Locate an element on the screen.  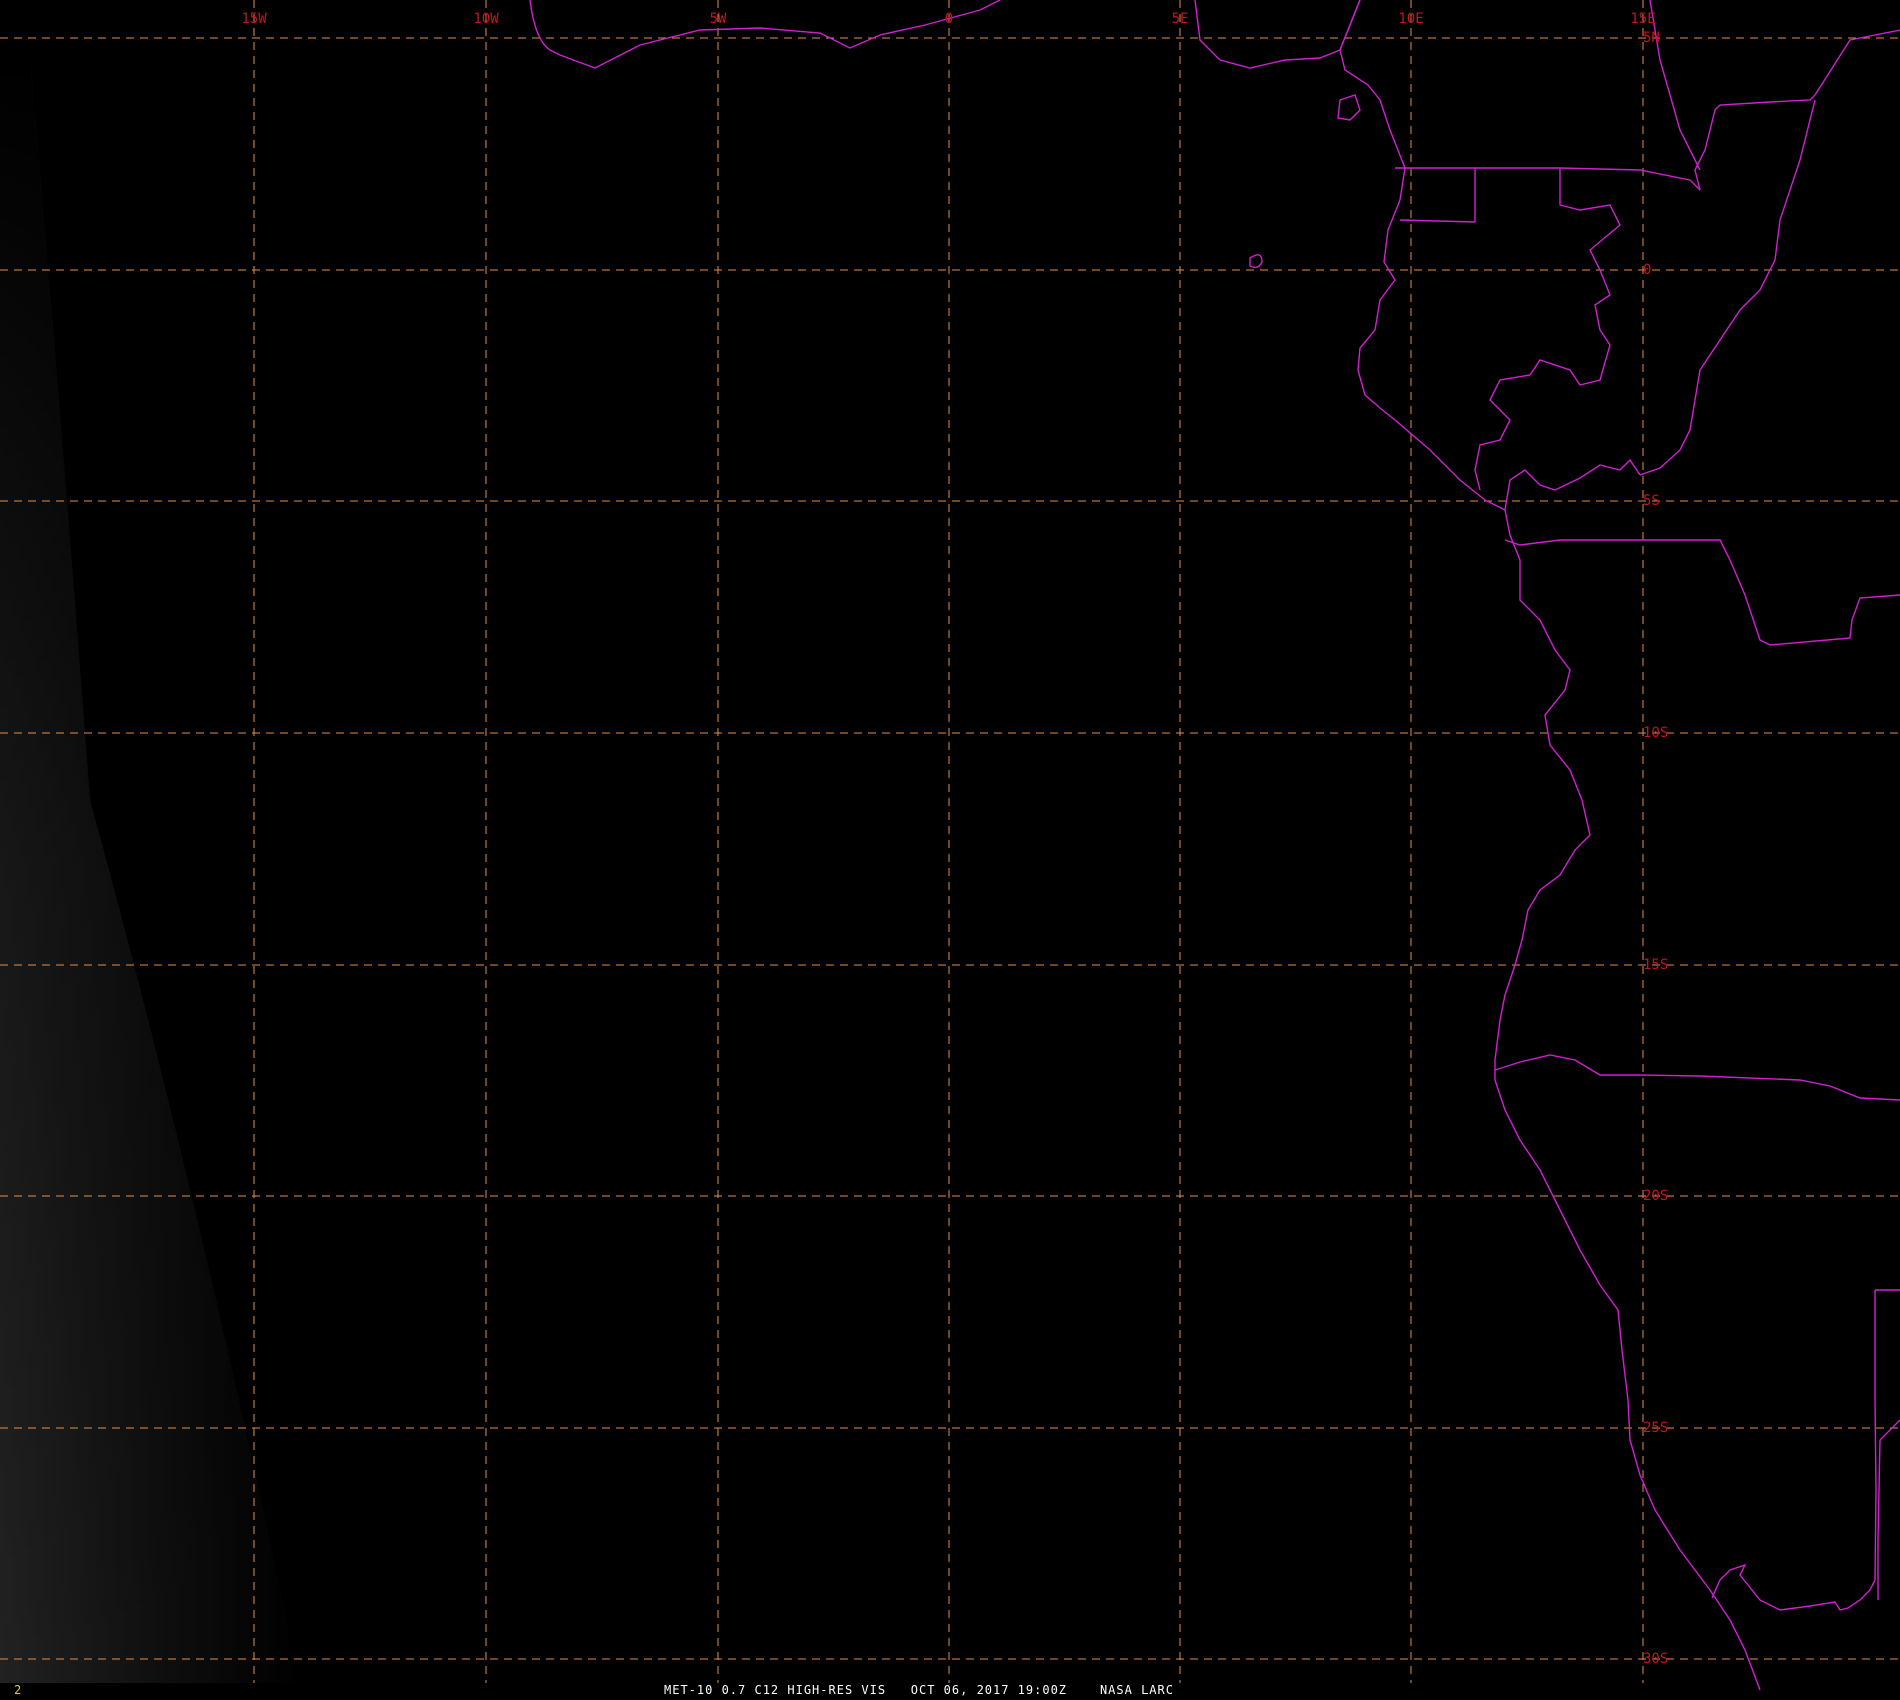
longitude-label: 0 is located at coordinates (949, 19).